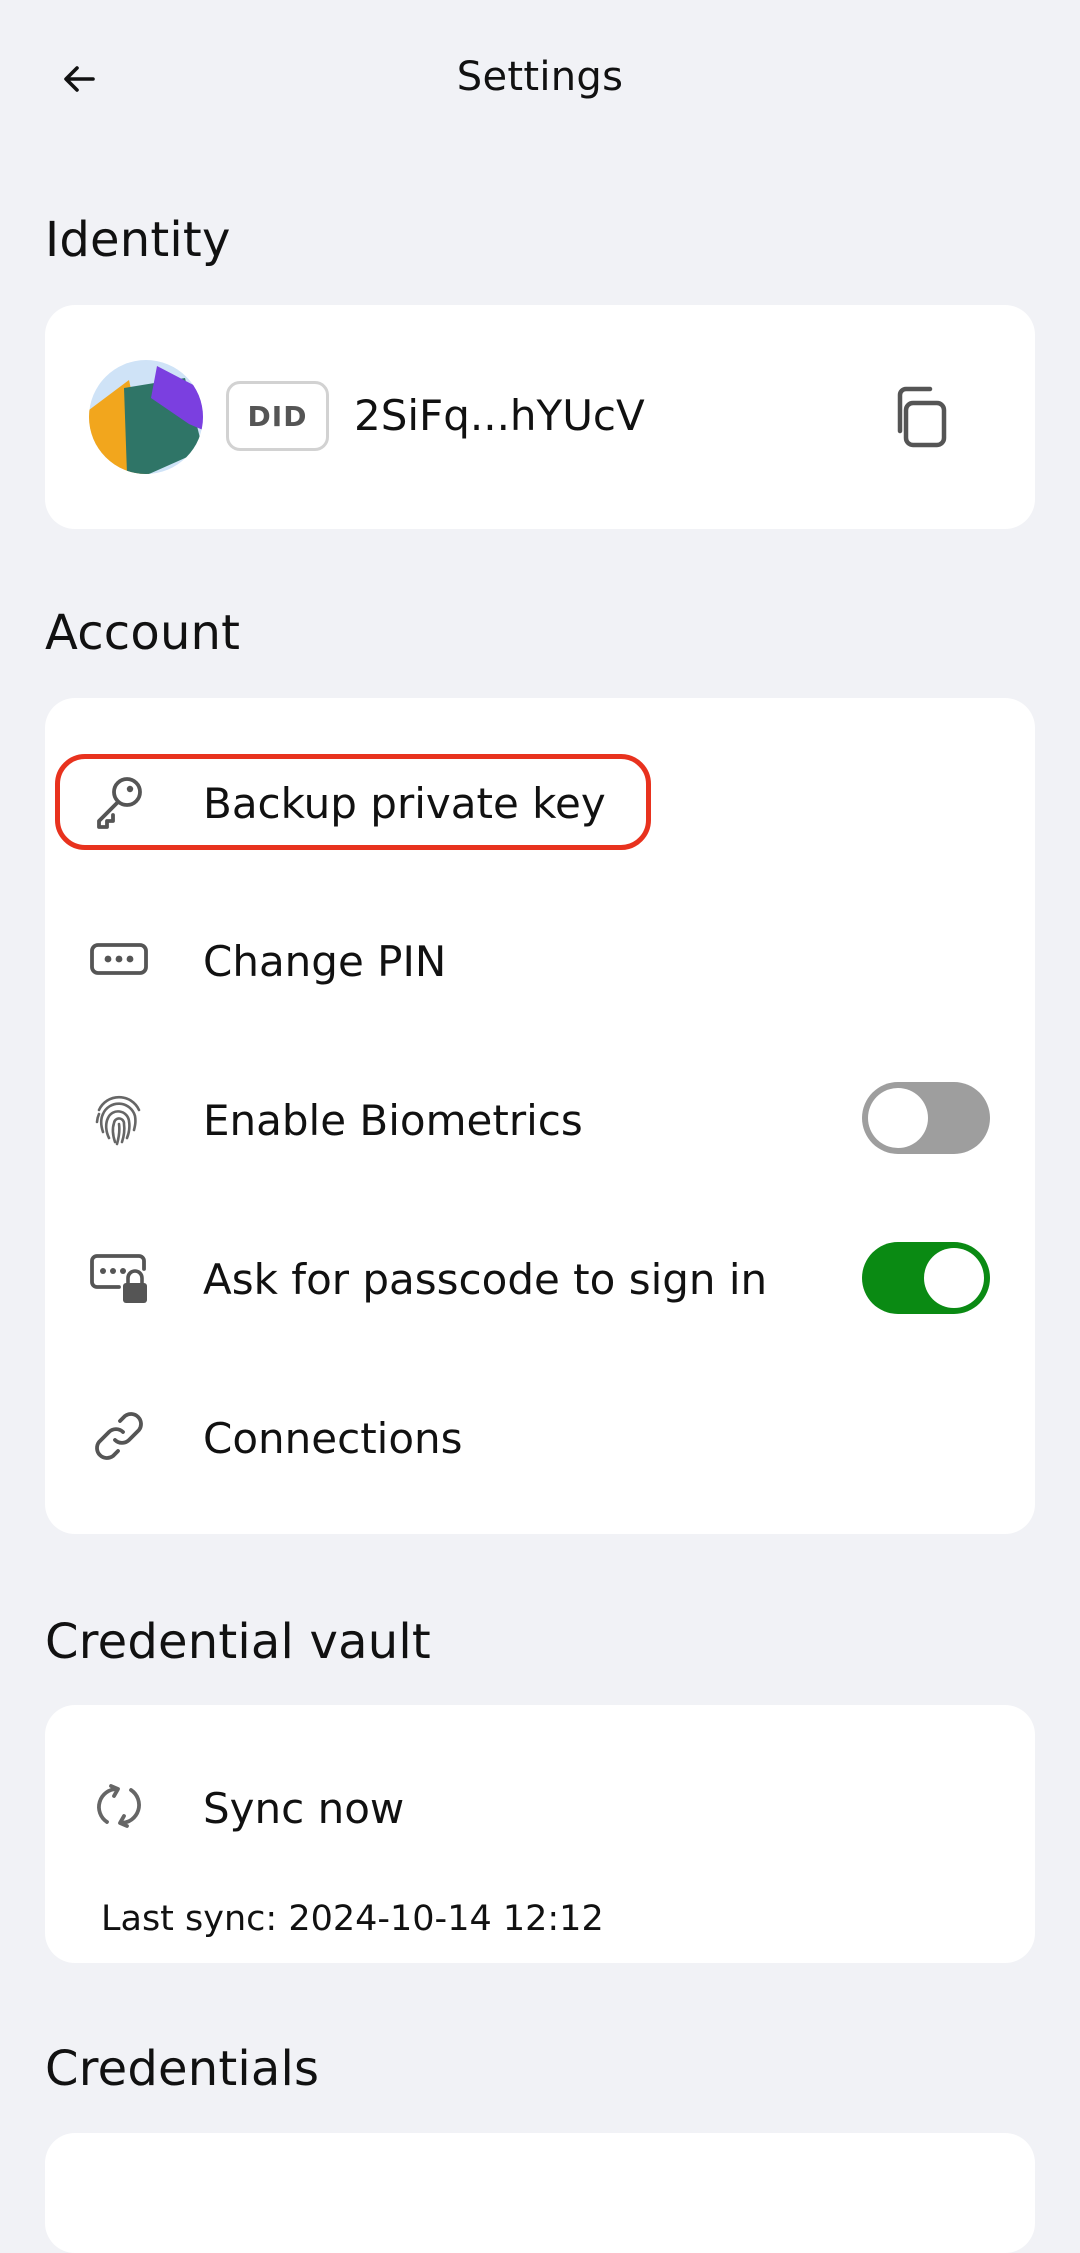 The width and height of the screenshot is (1080, 2253). What do you see at coordinates (499, 415) in the screenshot?
I see `did-value: 2SiFq...hYUcV` at bounding box center [499, 415].